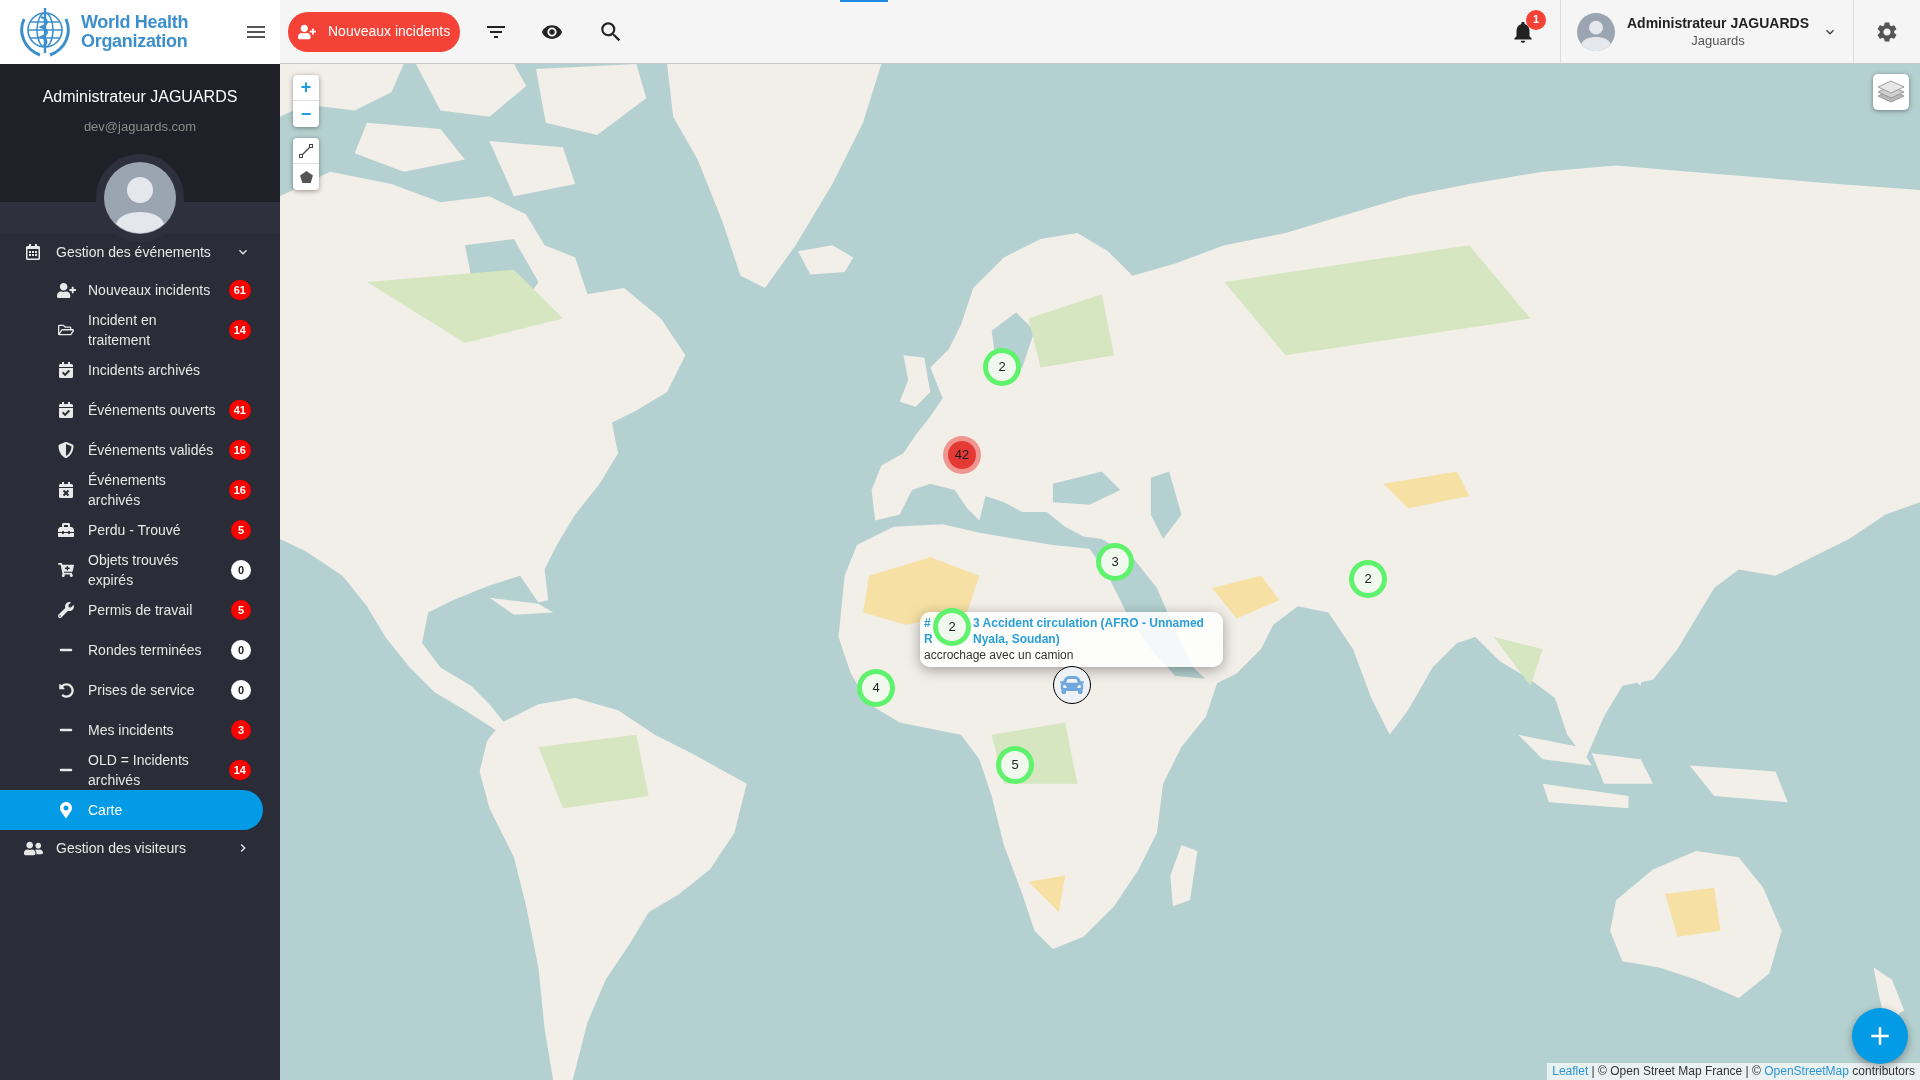  What do you see at coordinates (66, 490) in the screenshot?
I see `calendar-x-icon` at bounding box center [66, 490].